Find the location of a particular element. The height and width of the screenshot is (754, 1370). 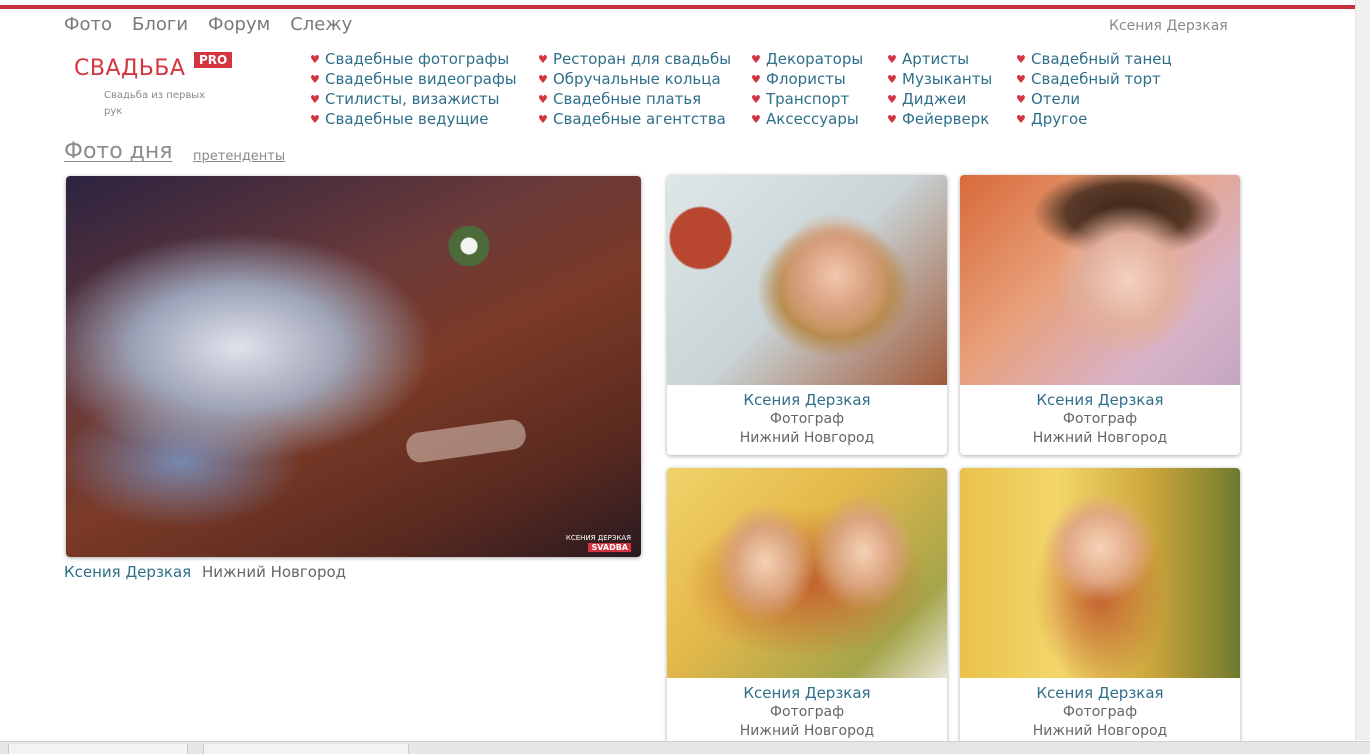

logo-pro-badge: PRO is located at coordinates (213, 60).